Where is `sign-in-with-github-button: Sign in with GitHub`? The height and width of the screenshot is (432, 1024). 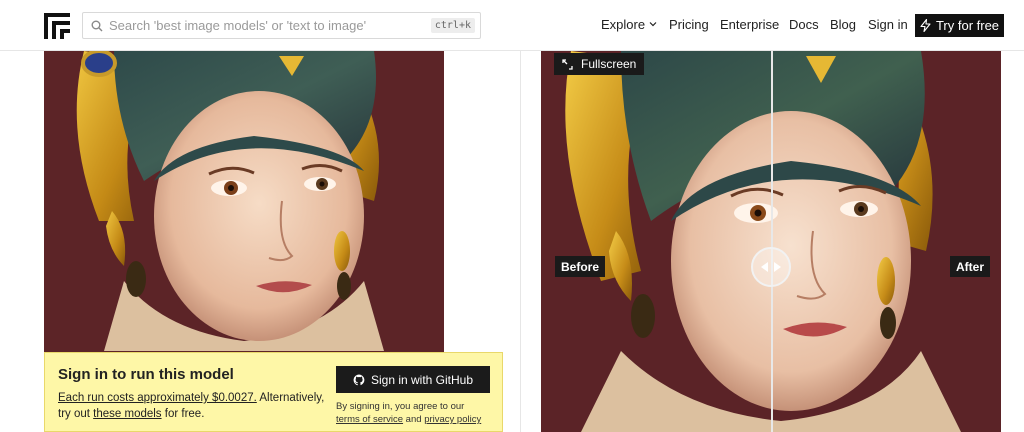 sign-in-with-github-button: Sign in with GitHub is located at coordinates (413, 379).